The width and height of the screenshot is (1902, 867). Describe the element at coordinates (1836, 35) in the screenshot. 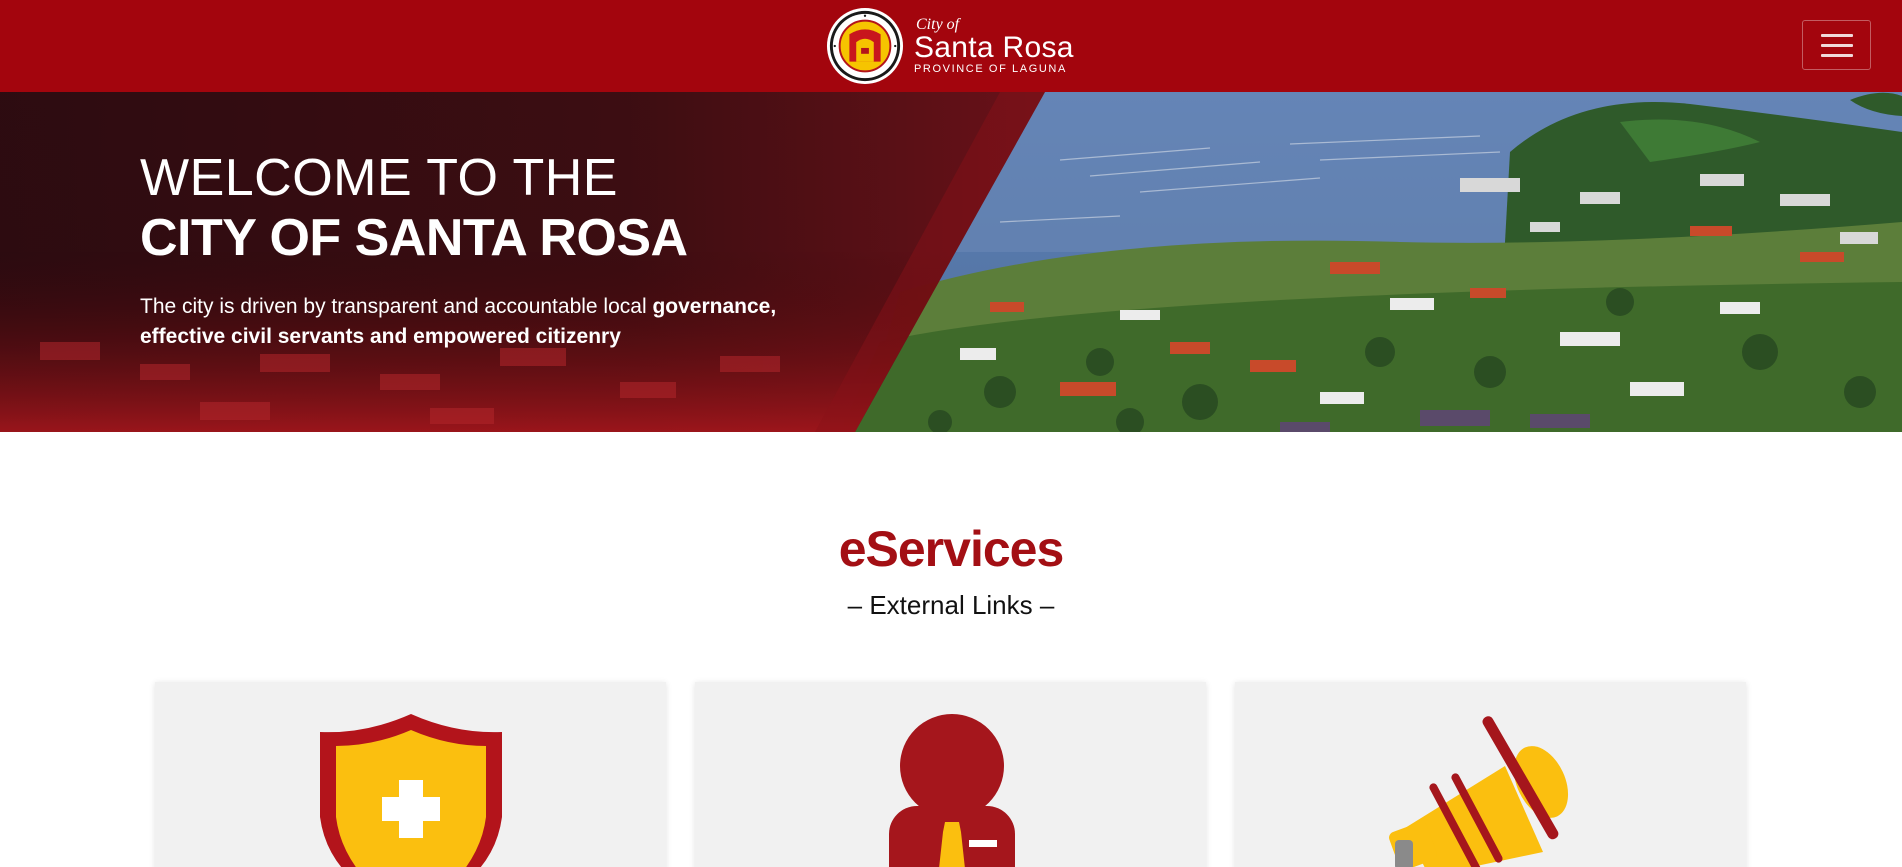

I see `hamburger-menu-icon` at that location.